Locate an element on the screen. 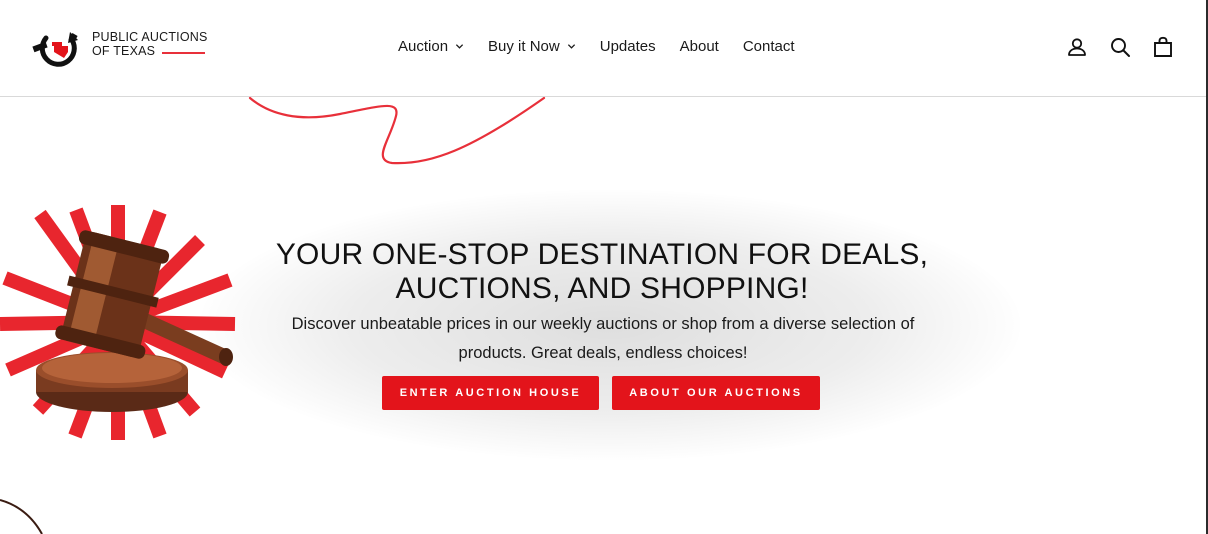 The width and height of the screenshot is (1208, 534). nav-item-label: Auction is located at coordinates (423, 46).